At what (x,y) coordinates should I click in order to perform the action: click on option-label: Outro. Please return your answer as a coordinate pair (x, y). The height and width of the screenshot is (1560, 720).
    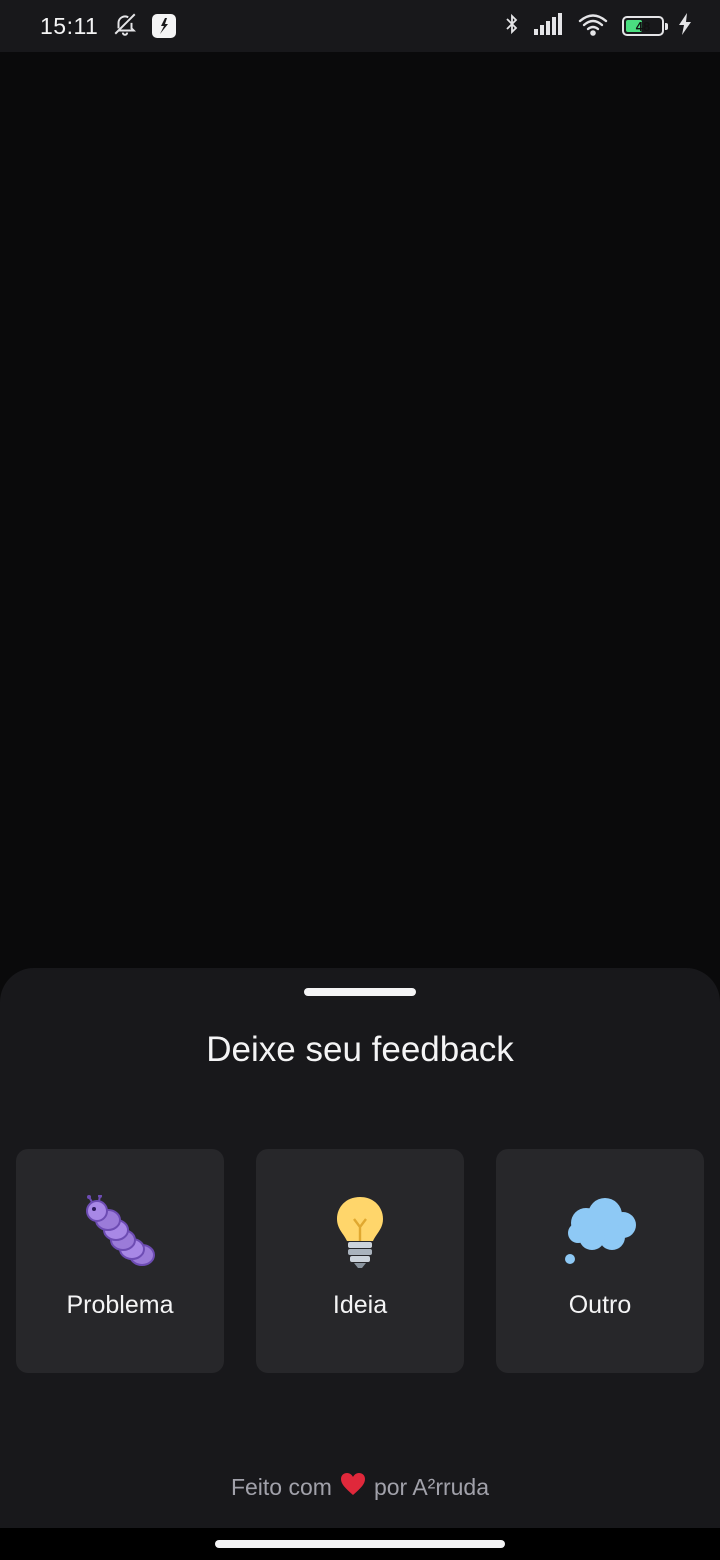
    Looking at the image, I should click on (600, 1305).